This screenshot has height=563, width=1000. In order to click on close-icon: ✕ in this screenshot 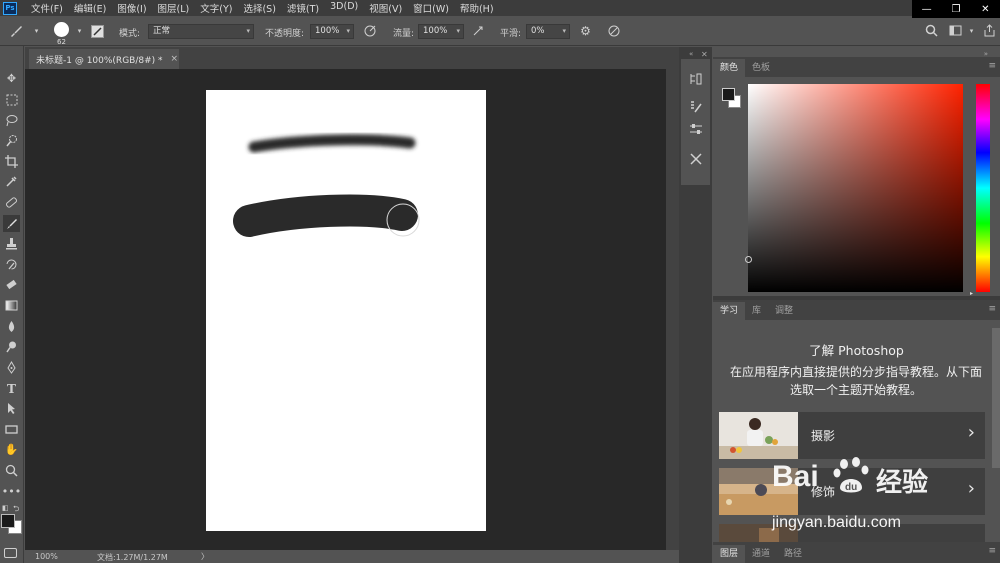, I will do `click(704, 54)`.